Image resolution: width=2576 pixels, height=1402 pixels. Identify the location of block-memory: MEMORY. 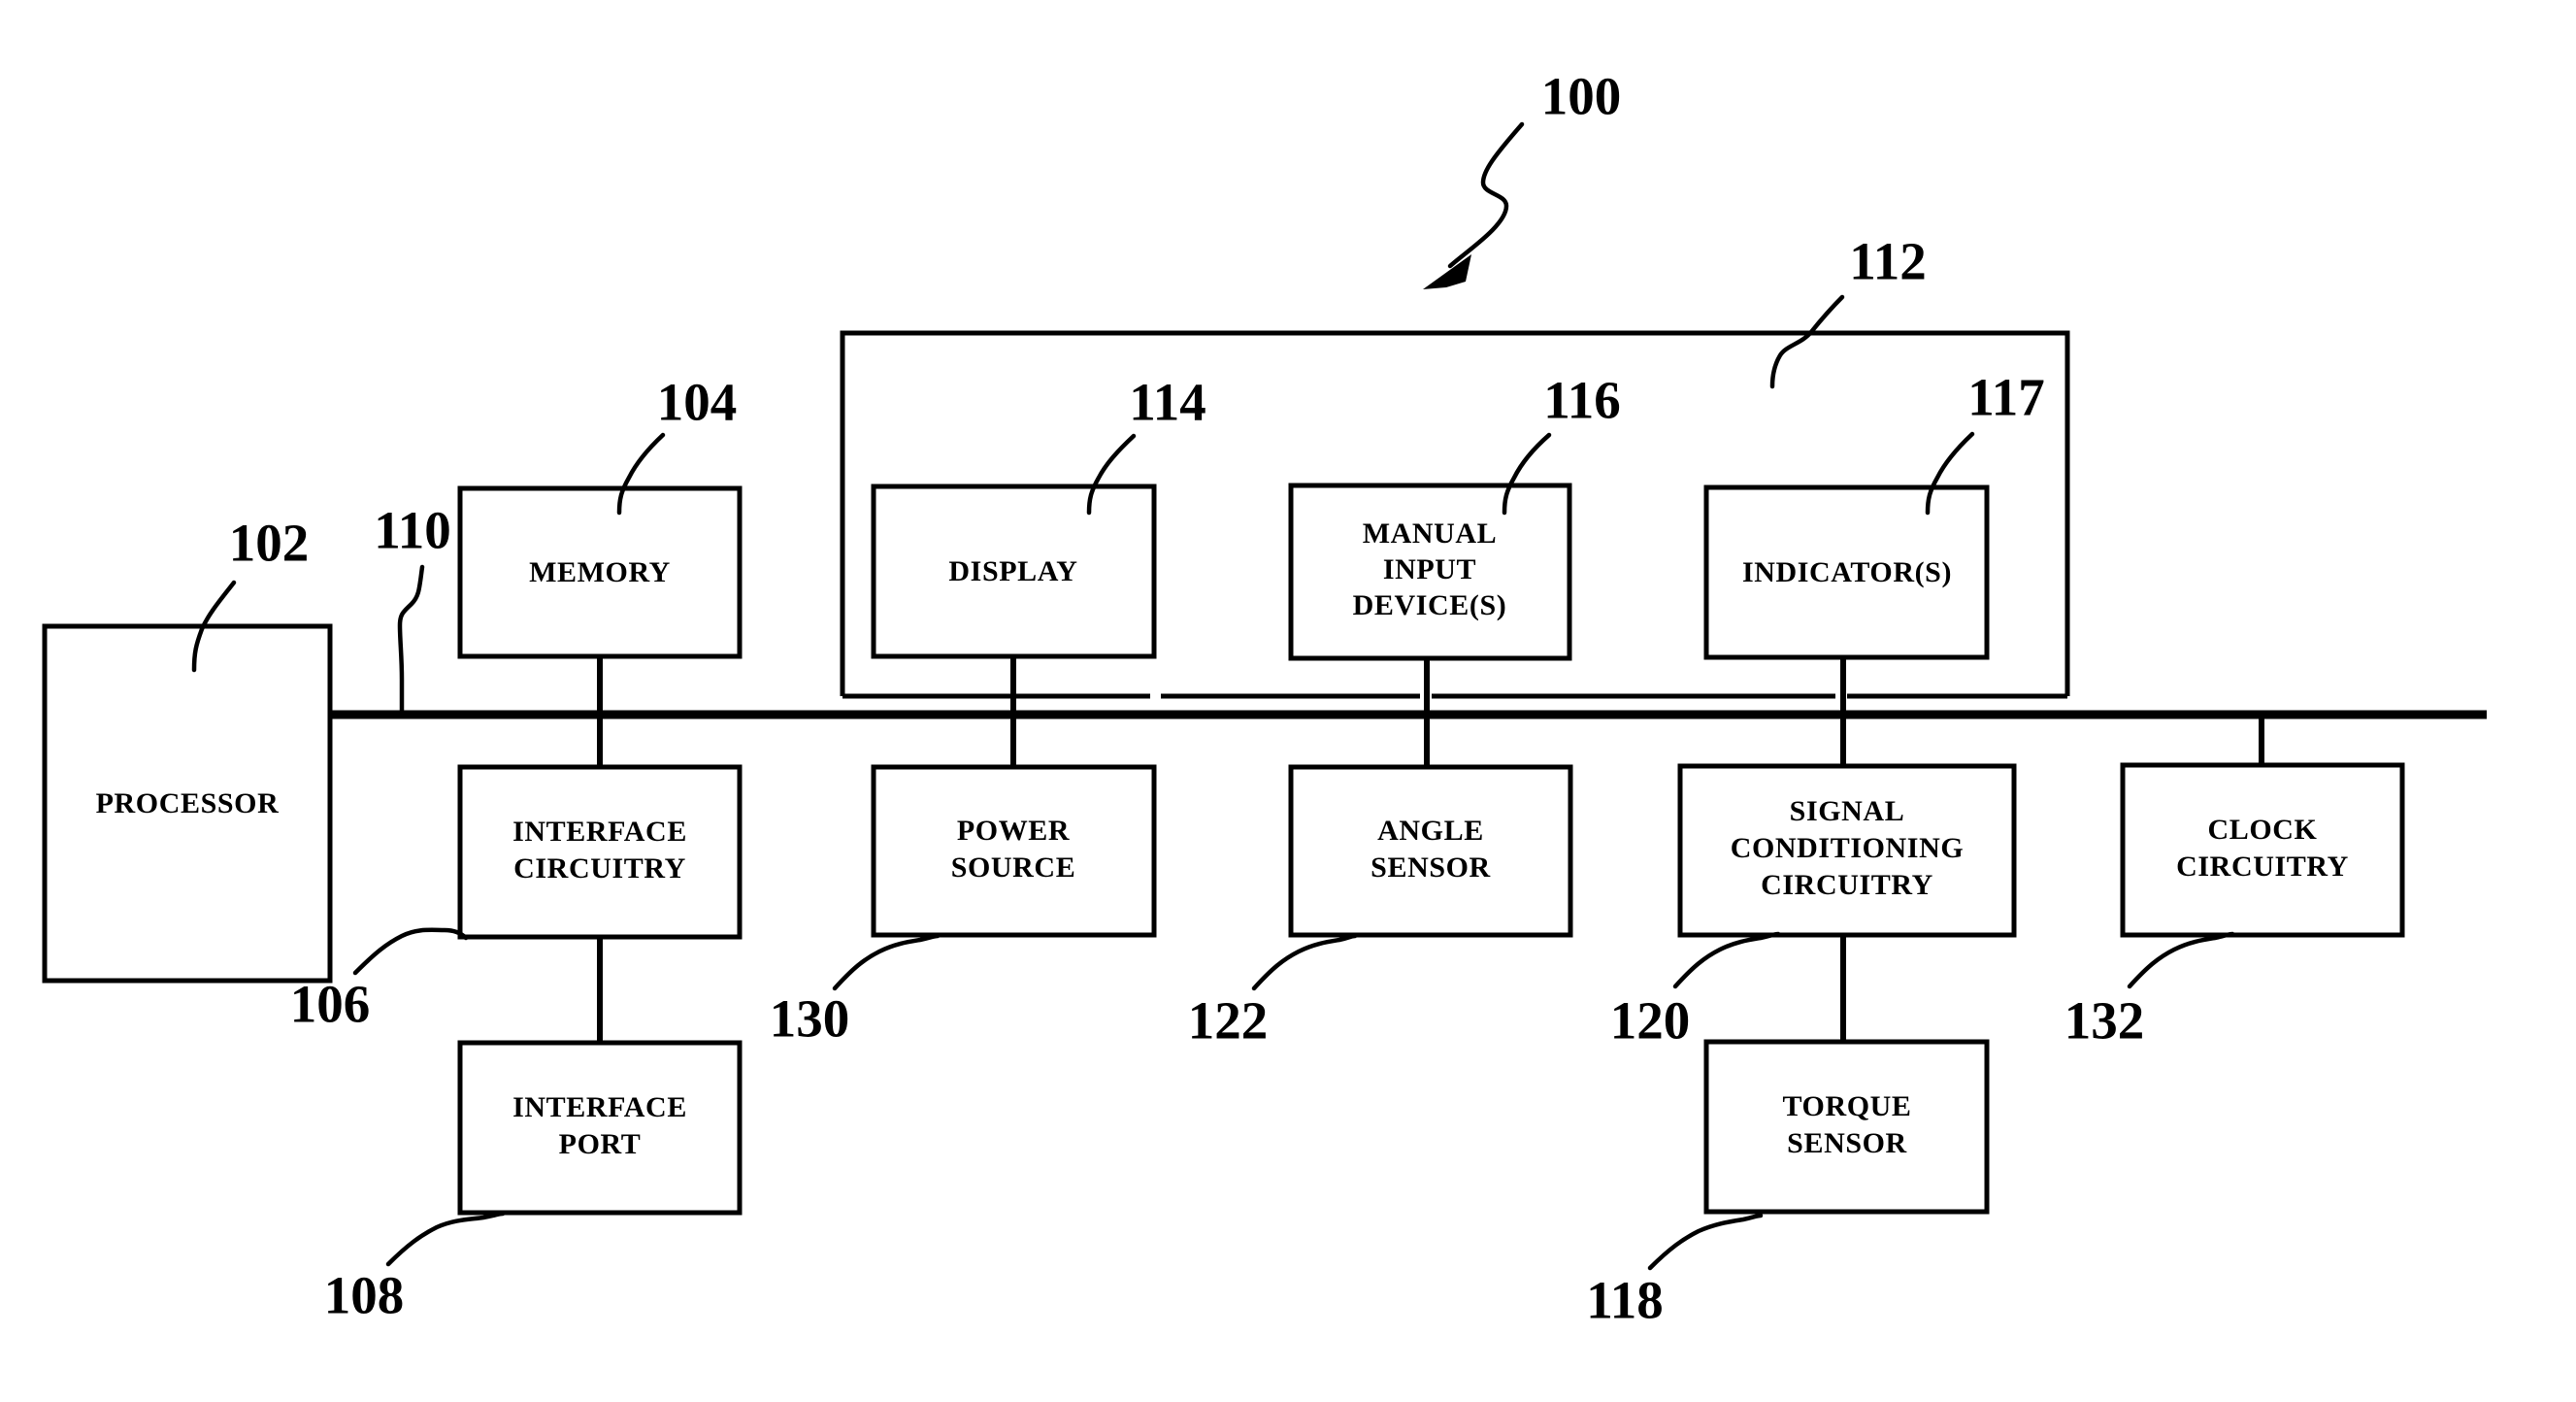
(600, 572).